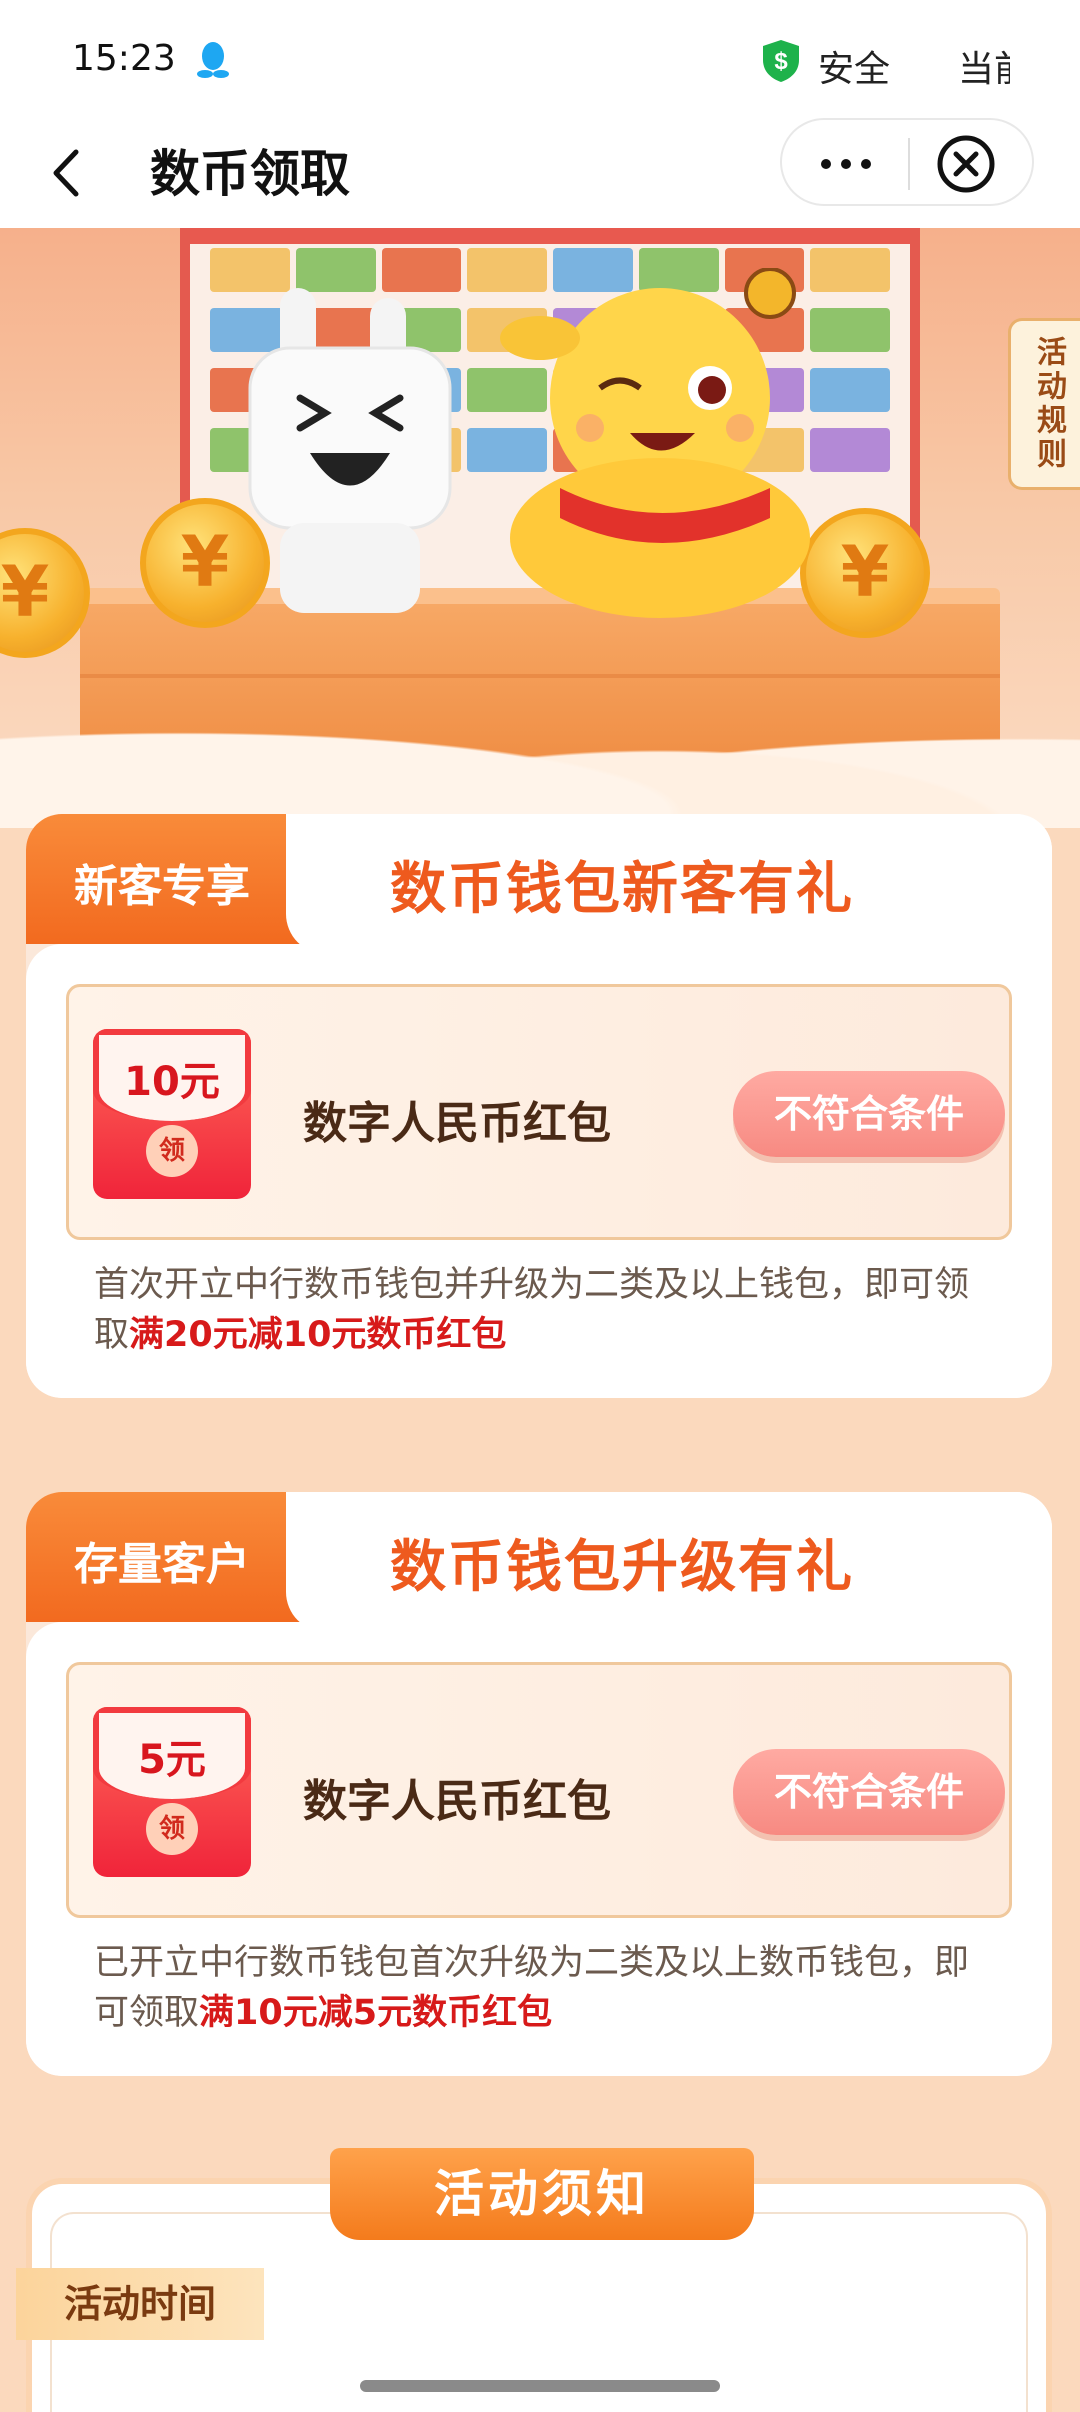 The image size is (1080, 2412). I want to click on red-envelope-icon: 10元 领, so click(172, 1114).